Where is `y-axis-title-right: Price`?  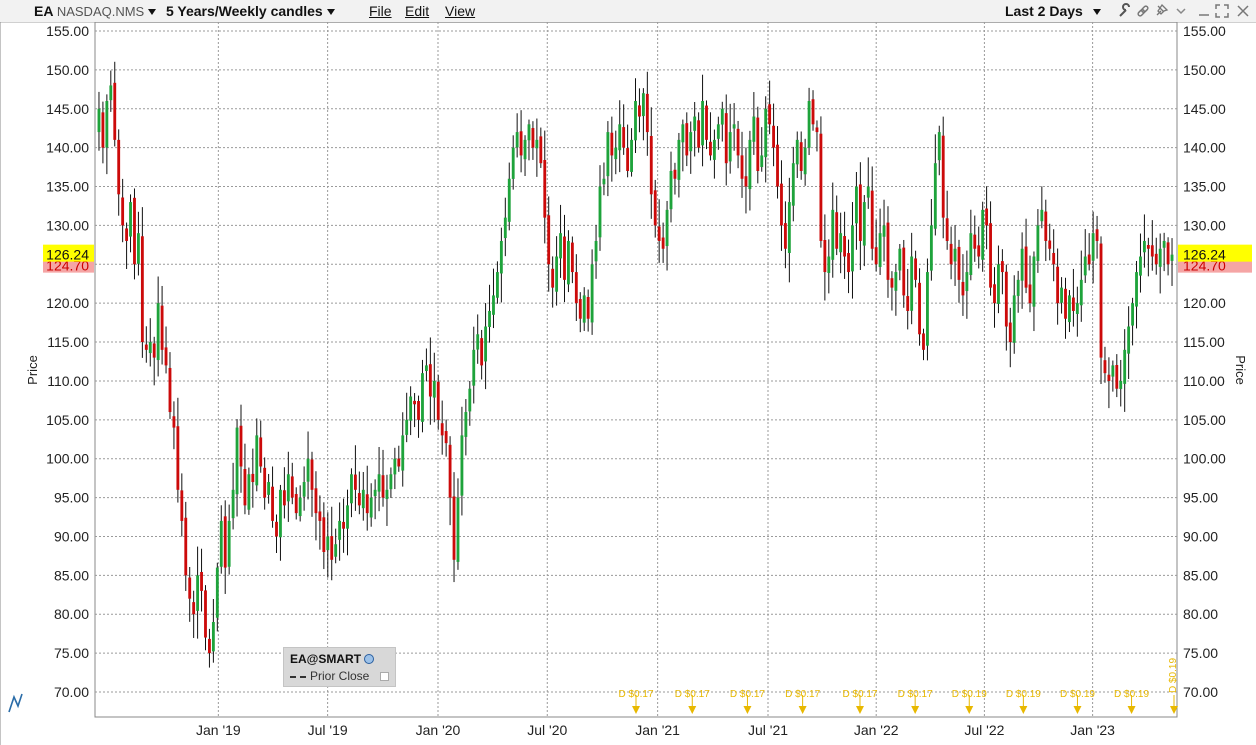 y-axis-title-right: Price is located at coordinates (1240, 370).